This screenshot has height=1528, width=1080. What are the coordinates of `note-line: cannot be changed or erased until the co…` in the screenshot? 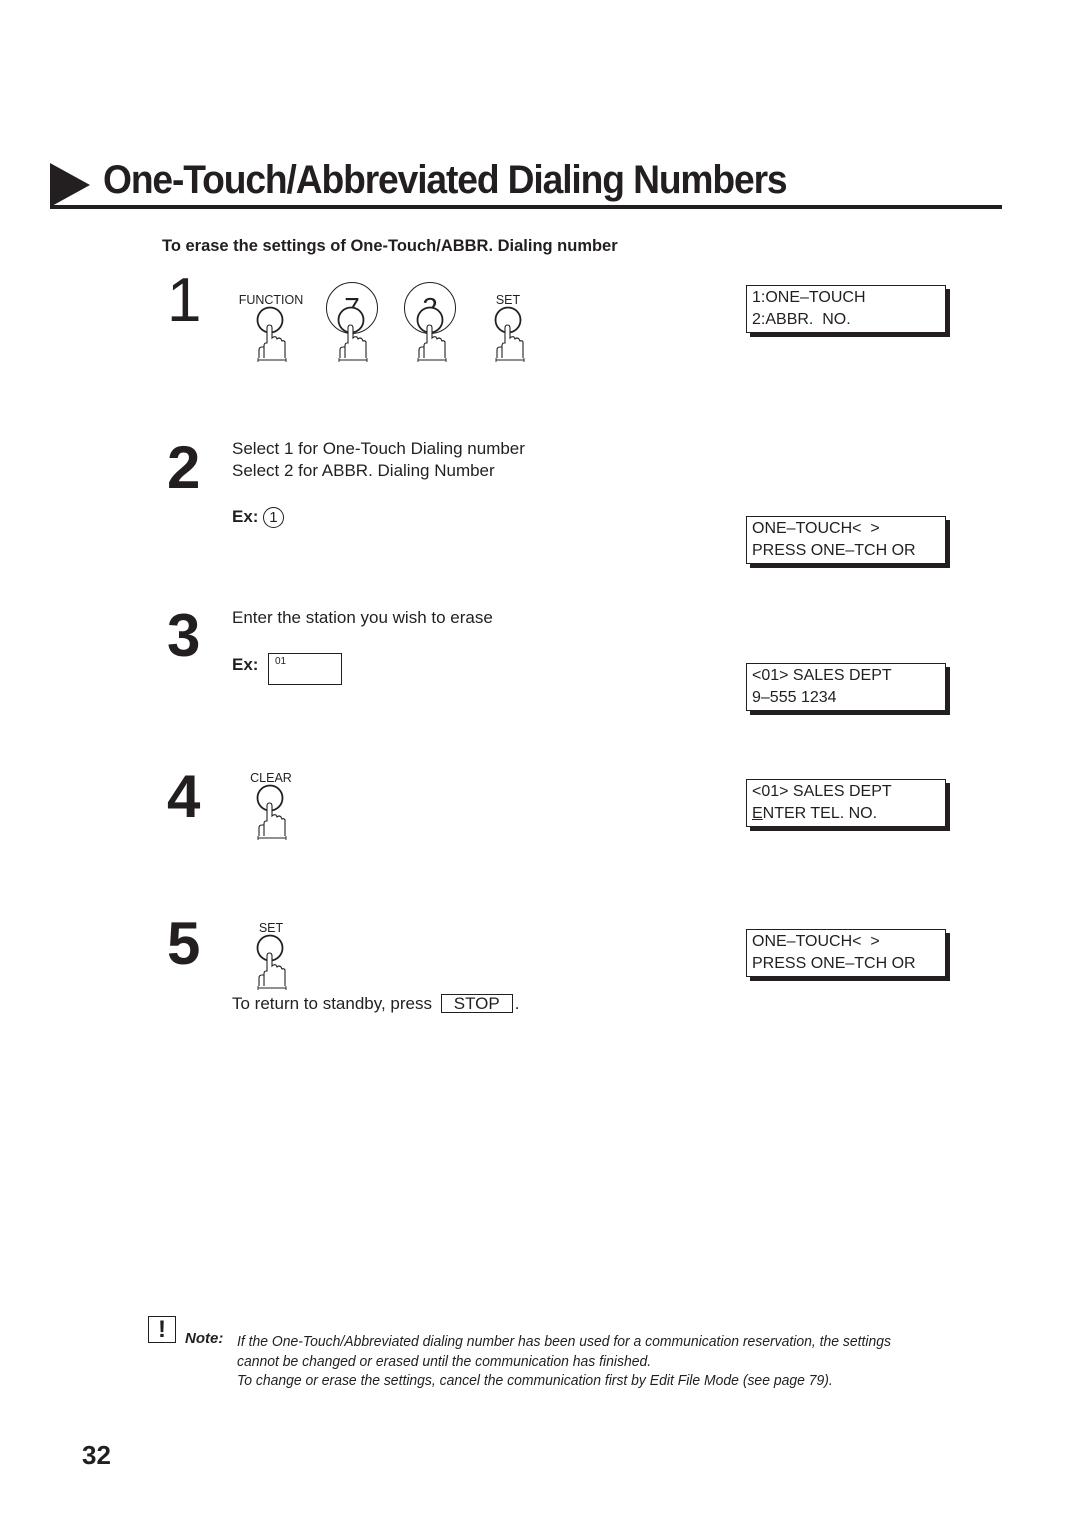 It's located at (444, 1361).